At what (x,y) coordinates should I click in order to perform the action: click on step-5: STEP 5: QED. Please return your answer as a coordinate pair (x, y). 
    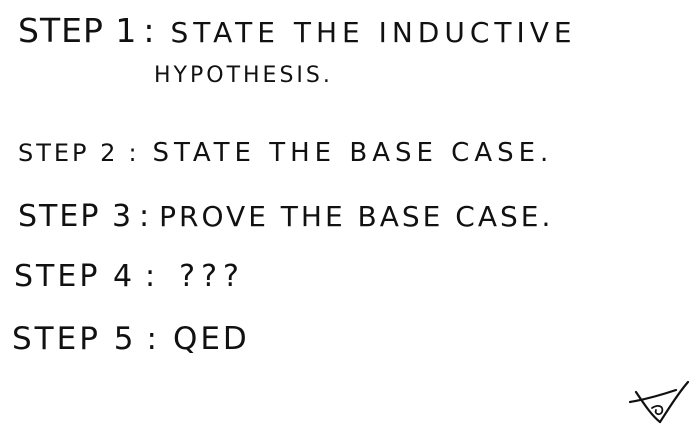
    Looking at the image, I should click on (131, 339).